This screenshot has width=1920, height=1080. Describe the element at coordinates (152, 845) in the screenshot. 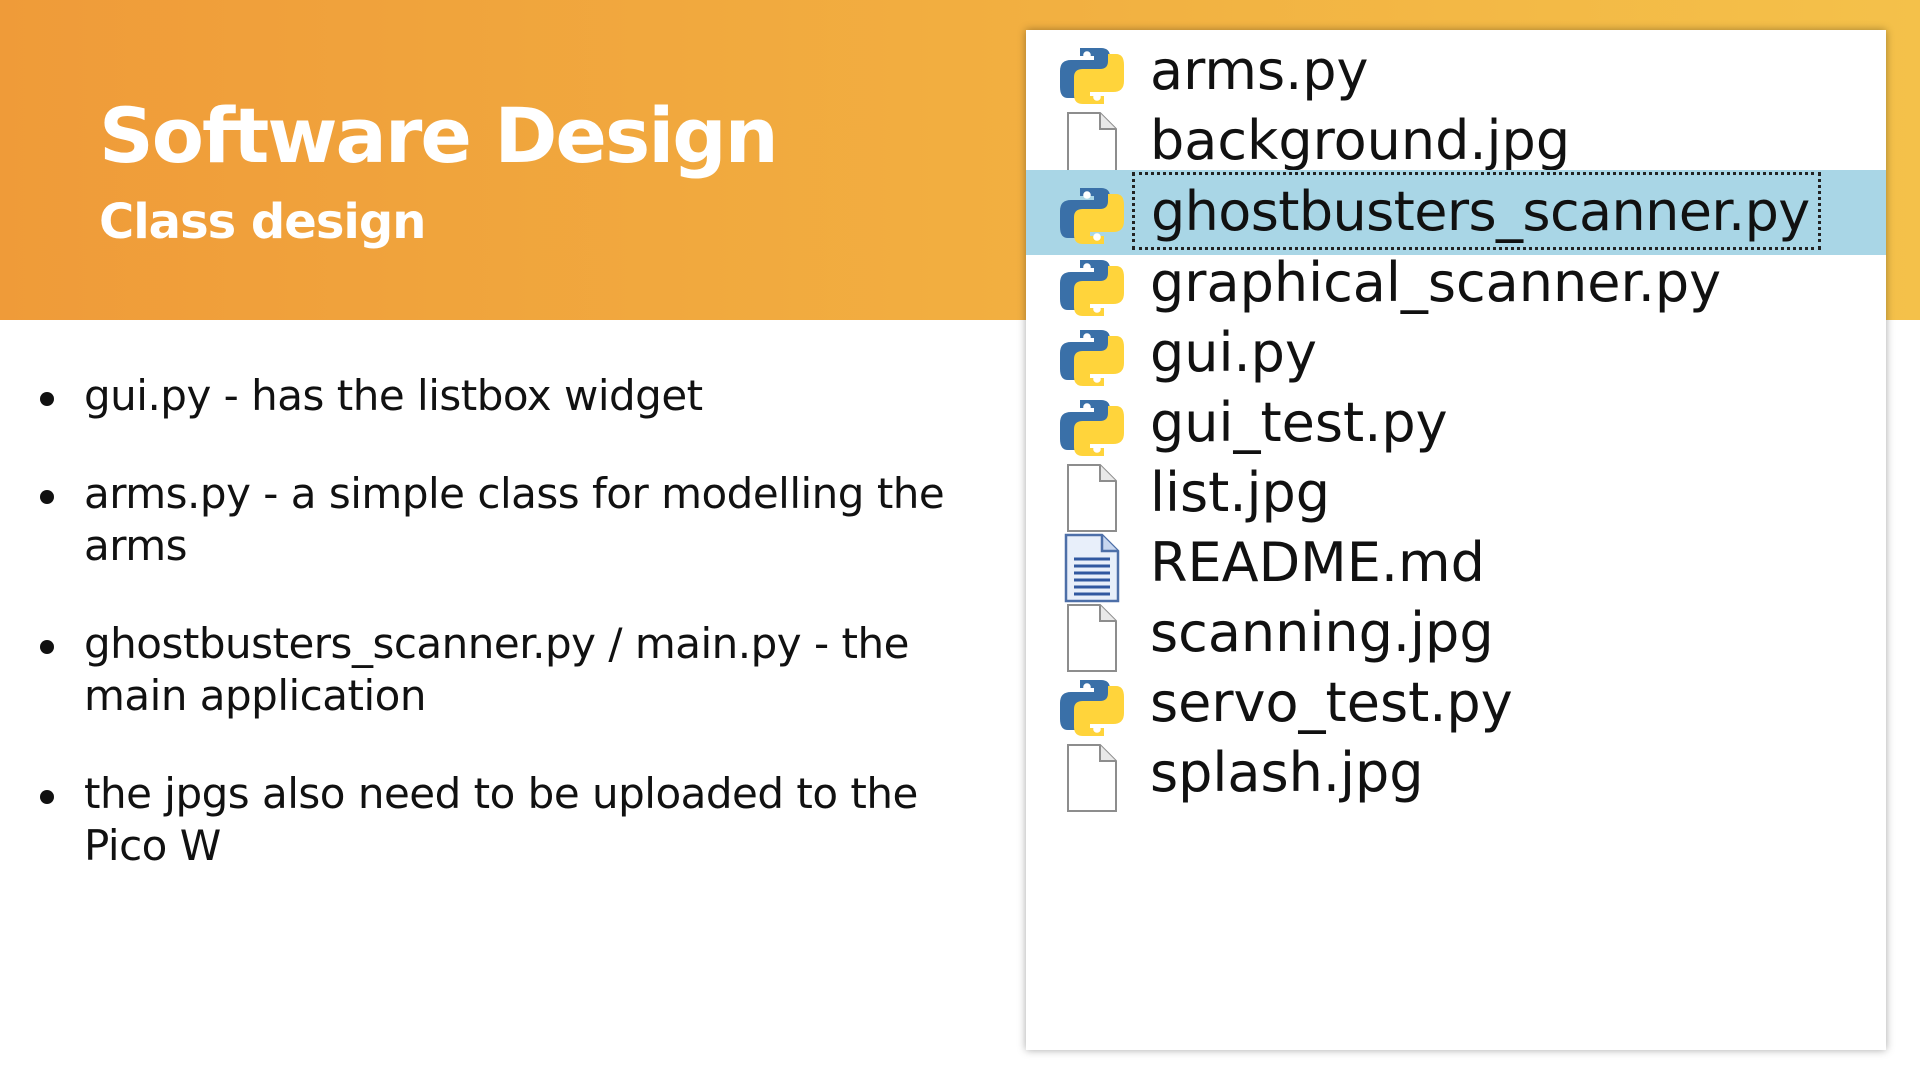

I see `bullet-text-continued: Pico W` at that location.